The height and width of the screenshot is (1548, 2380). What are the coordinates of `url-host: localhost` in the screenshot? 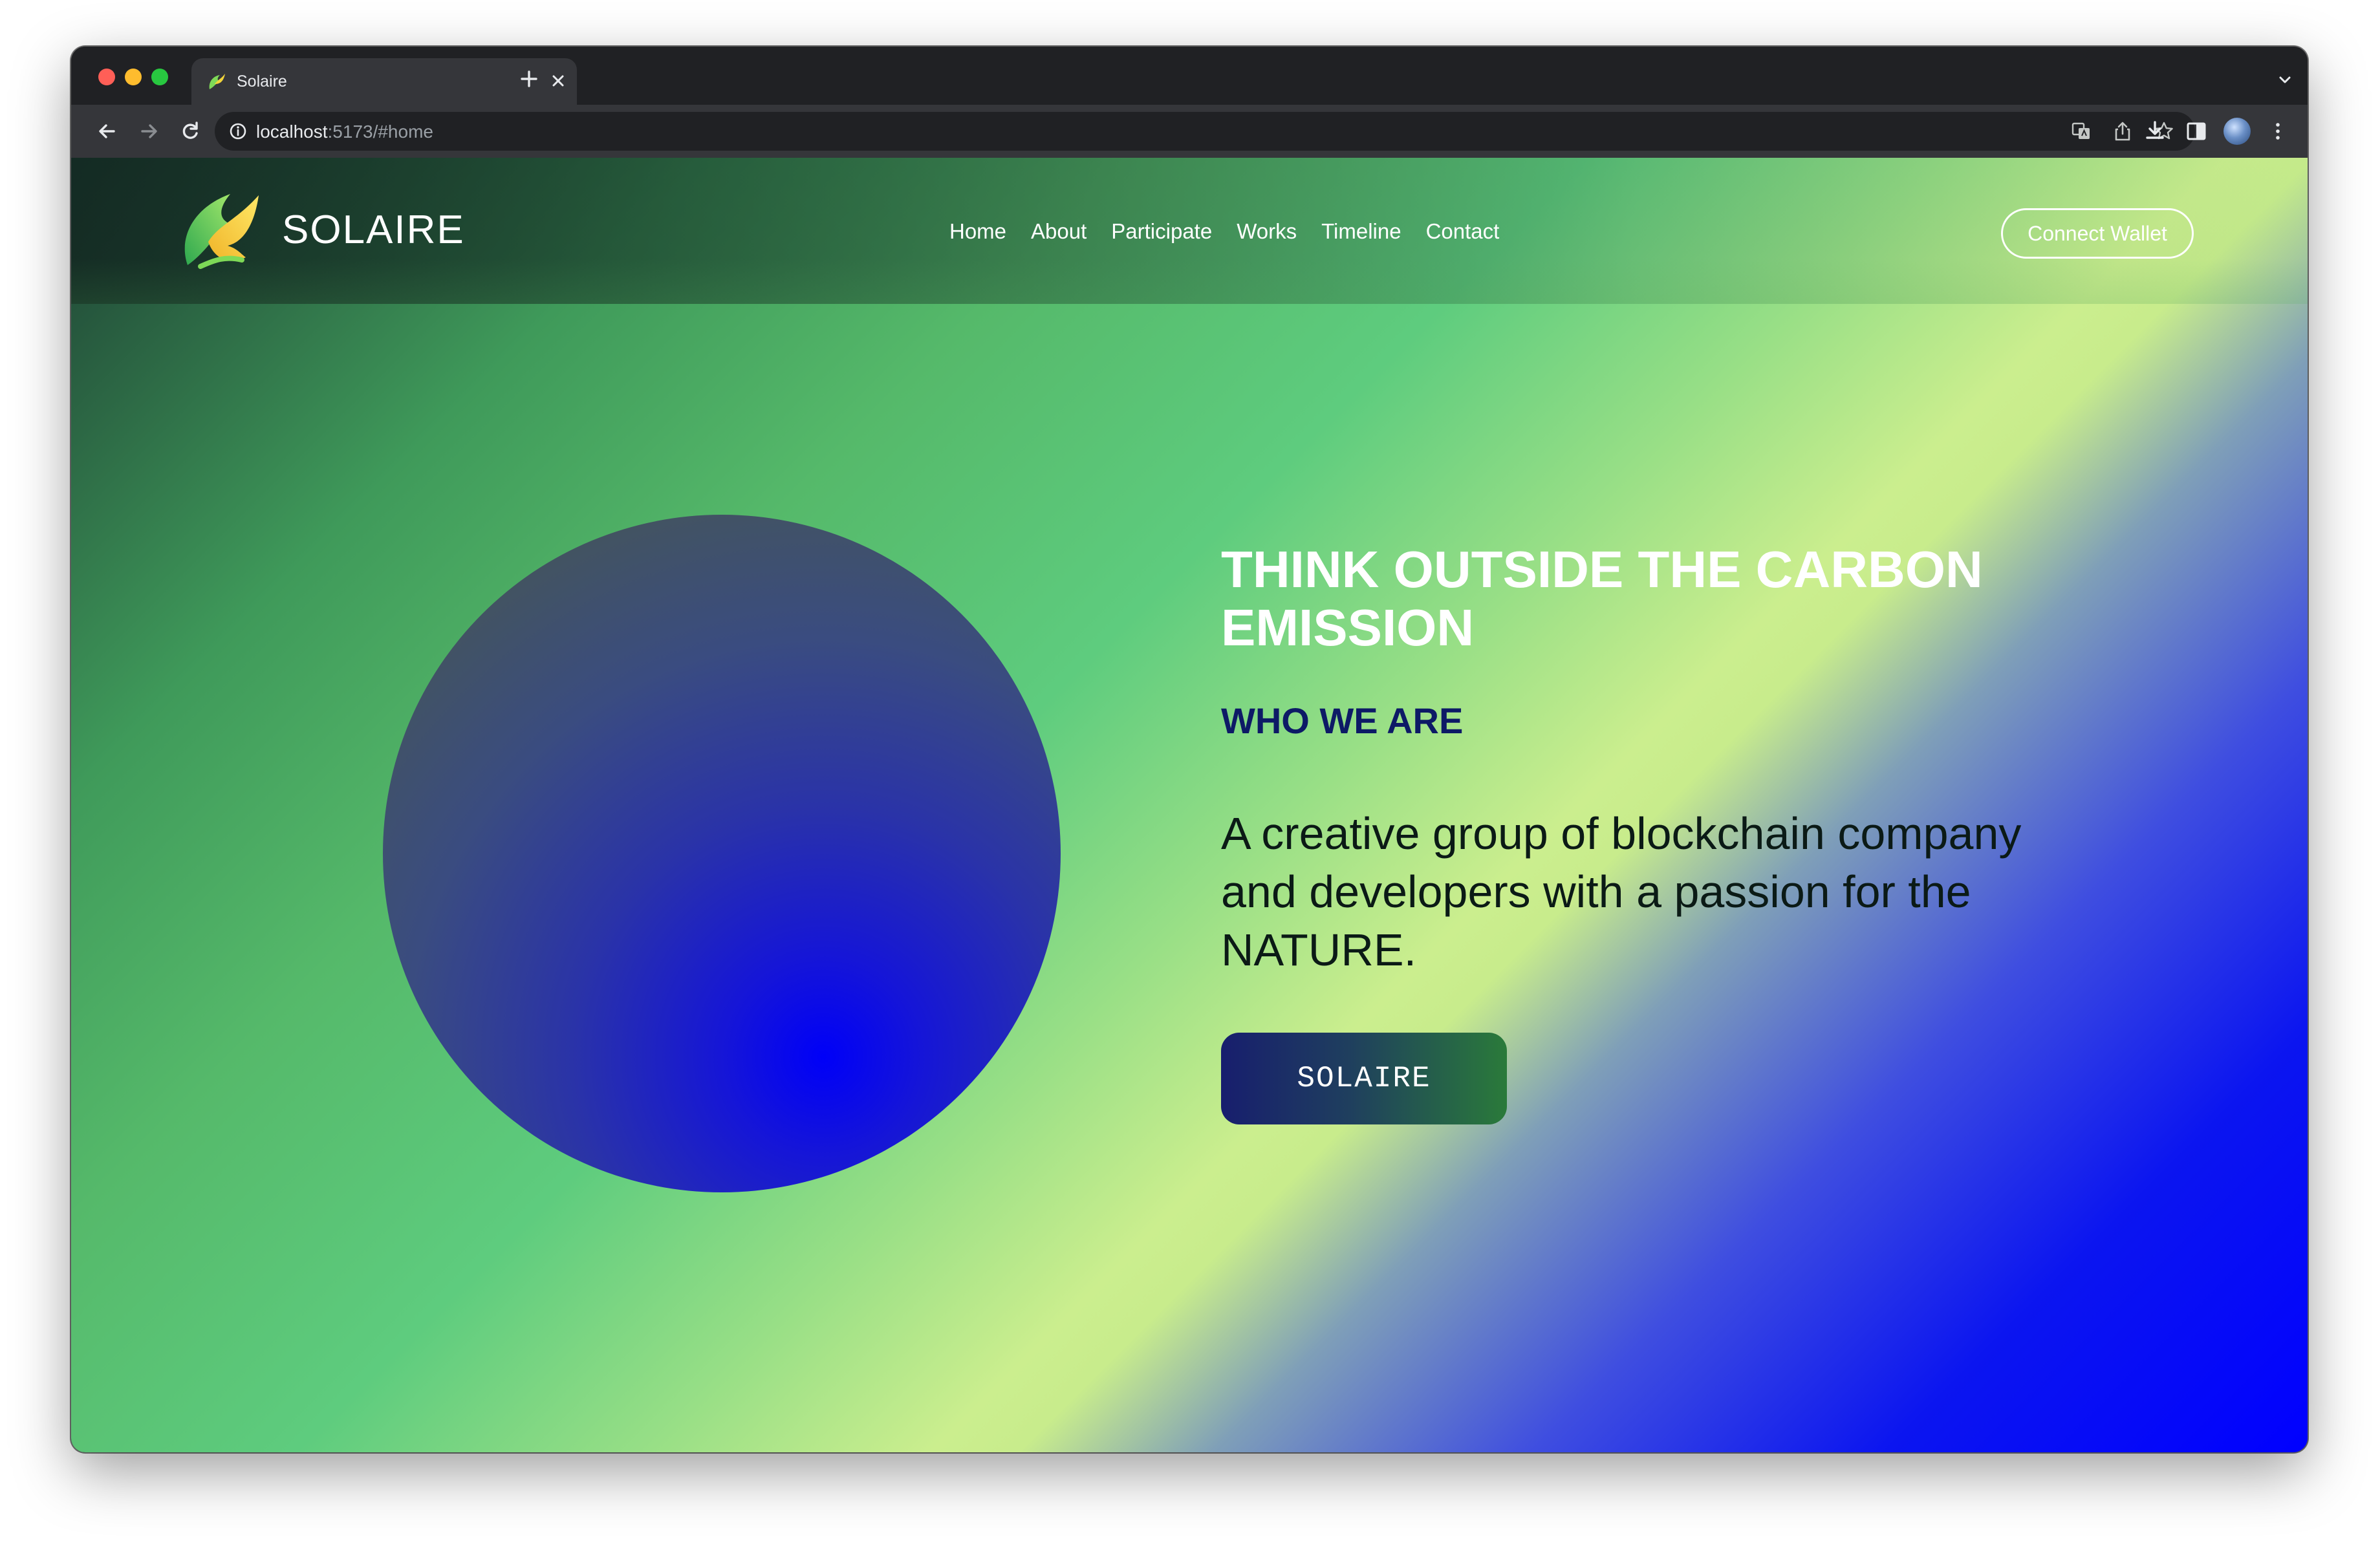 It's located at (292, 132).